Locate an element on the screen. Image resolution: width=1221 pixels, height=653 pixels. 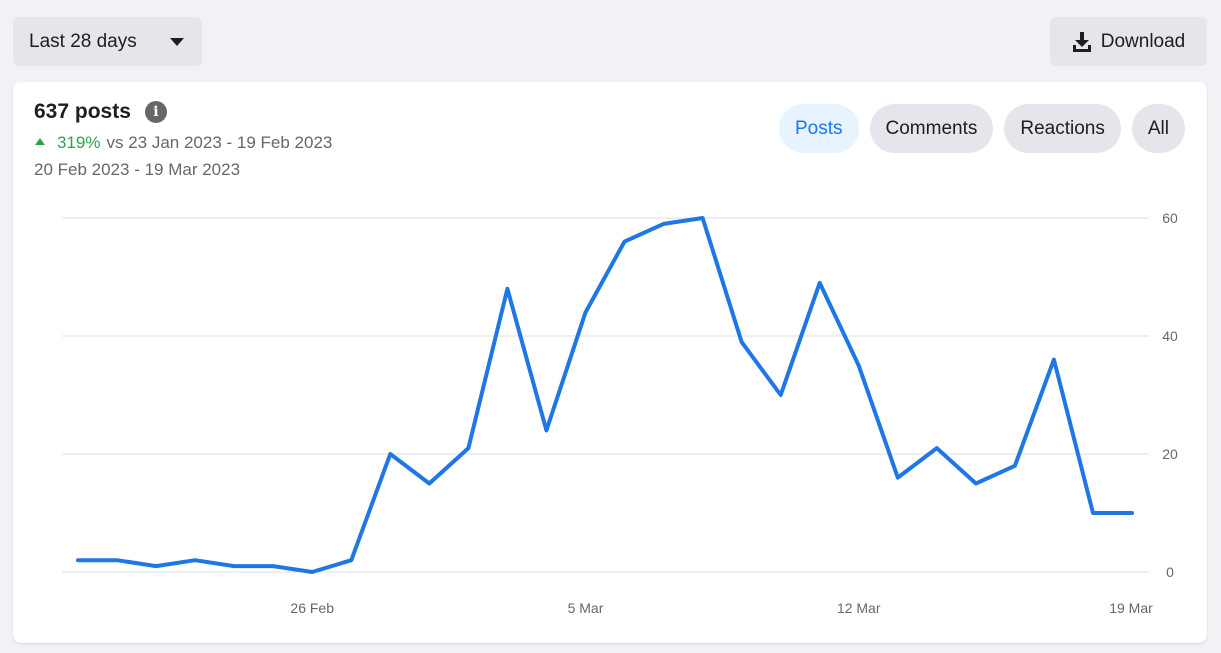
download-button: Download is located at coordinates (1128, 41).